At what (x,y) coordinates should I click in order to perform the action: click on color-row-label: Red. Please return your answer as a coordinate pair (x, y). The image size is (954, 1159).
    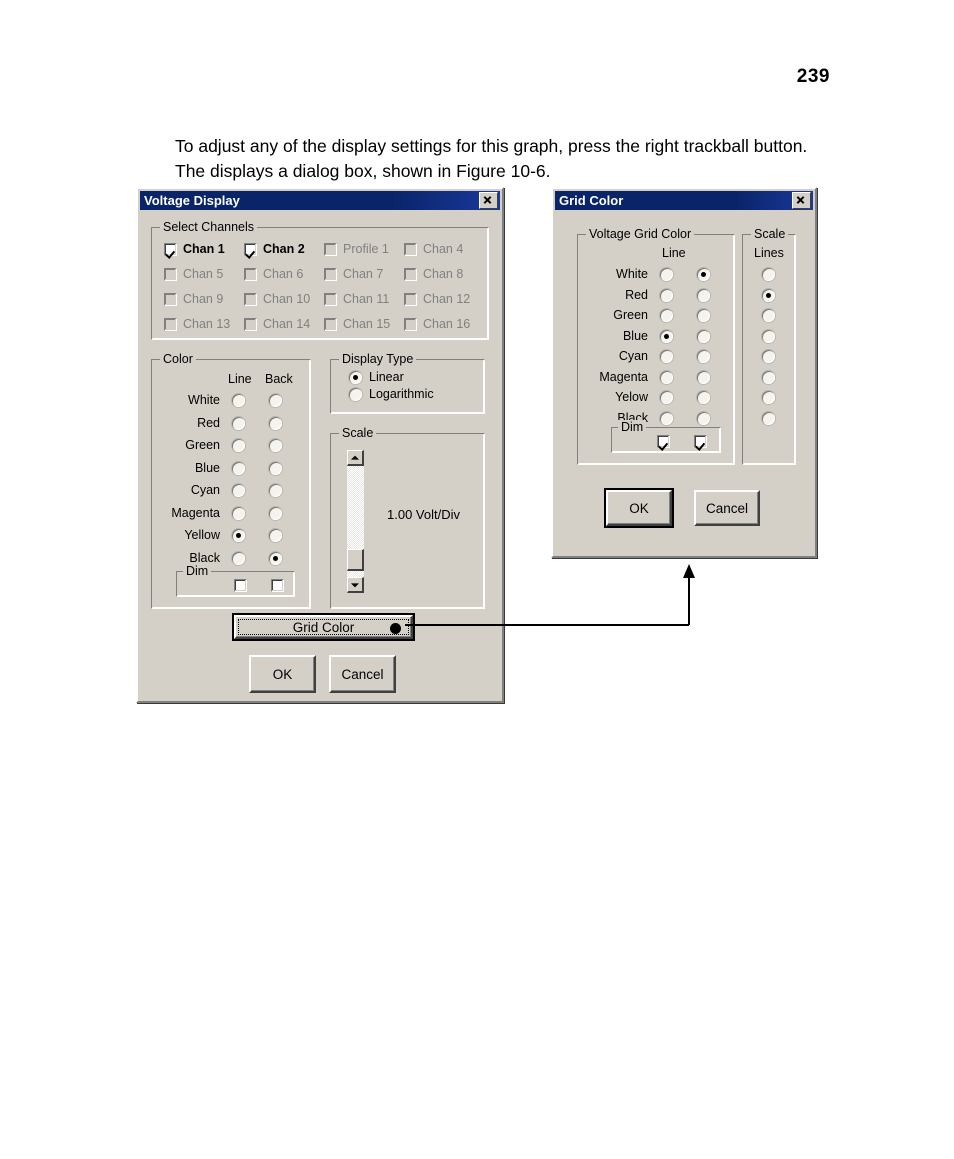
    Looking at the image, I should click on (208, 422).